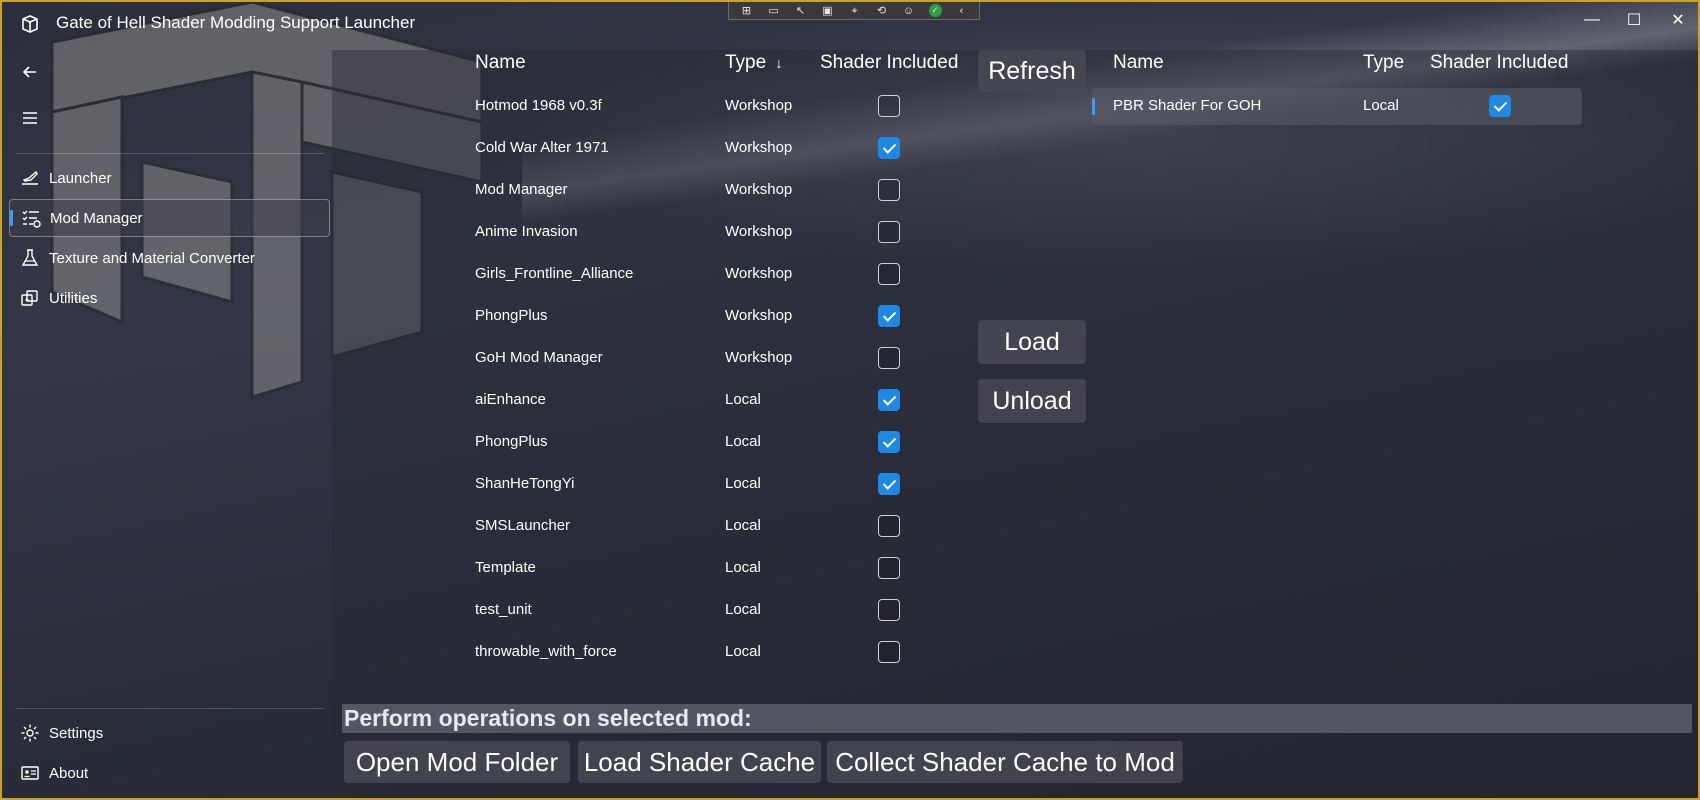 This screenshot has width=1700, height=800. What do you see at coordinates (30, 178) in the screenshot?
I see `launcher-icon` at bounding box center [30, 178].